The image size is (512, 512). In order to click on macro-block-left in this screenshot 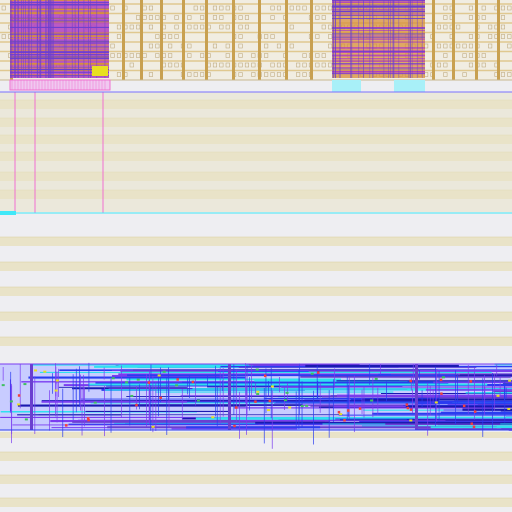, I will do `click(60, 45)`.